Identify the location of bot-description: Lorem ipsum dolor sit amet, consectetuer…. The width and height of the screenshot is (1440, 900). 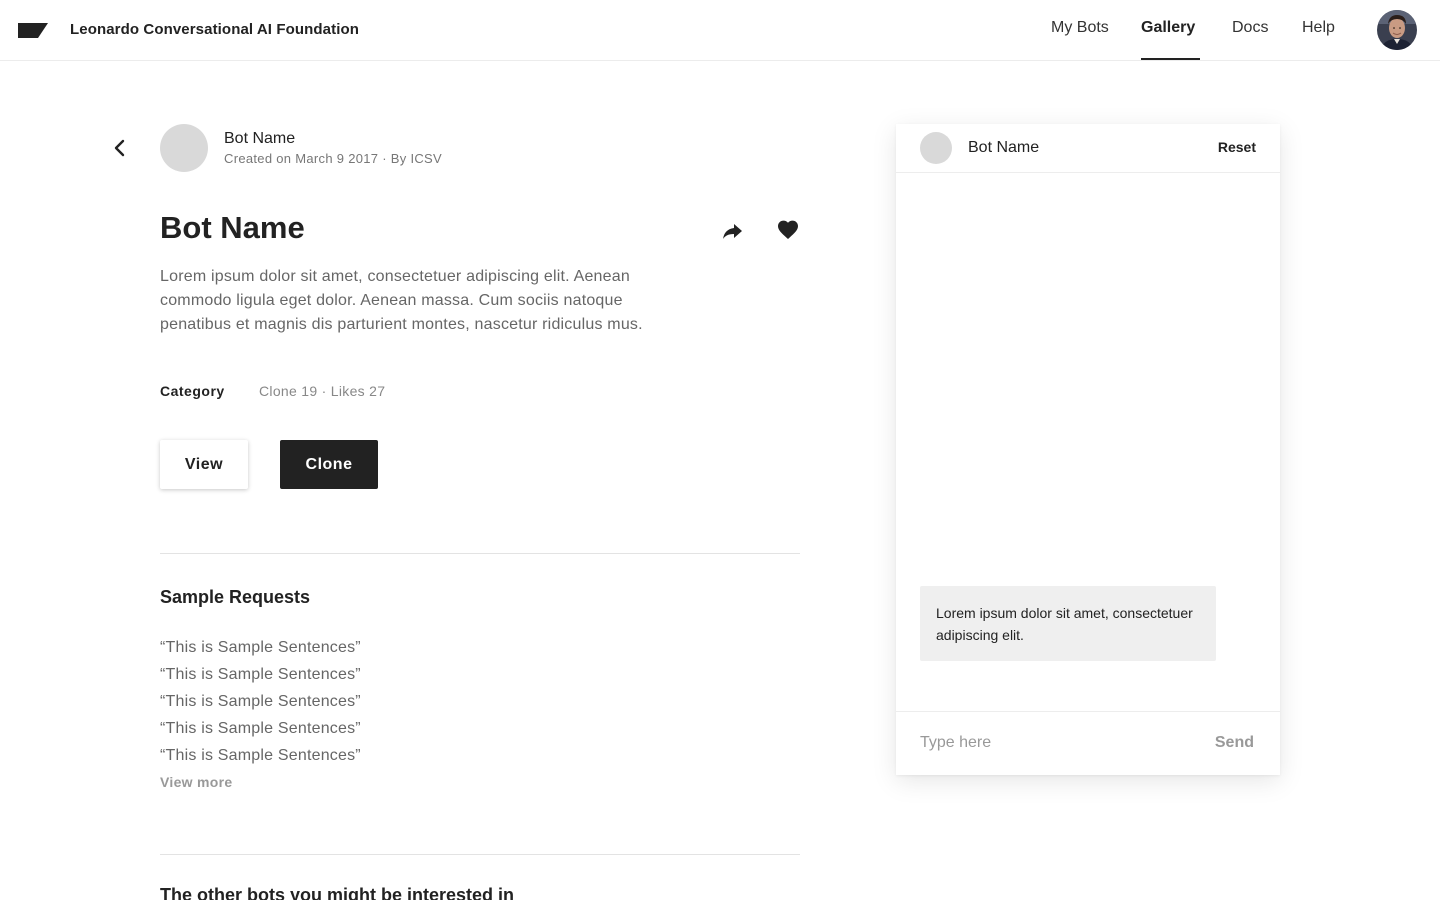
(401, 300).